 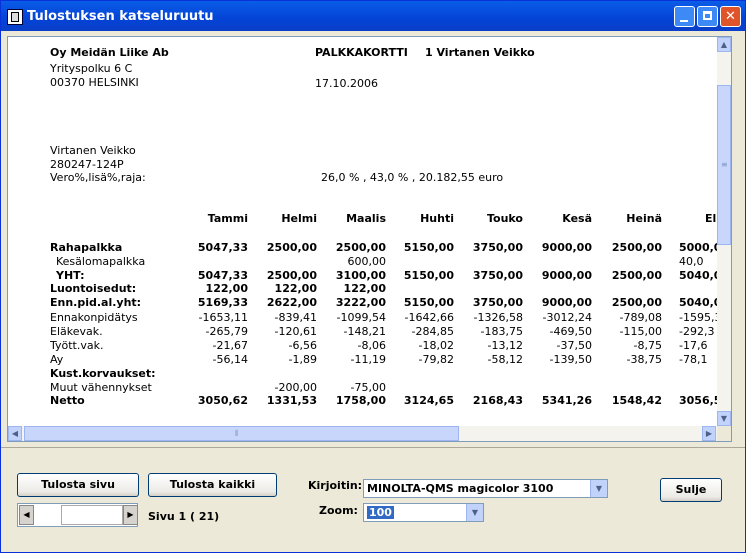 I want to click on row-label: Ennakonpidätys, so click(x=94, y=317).